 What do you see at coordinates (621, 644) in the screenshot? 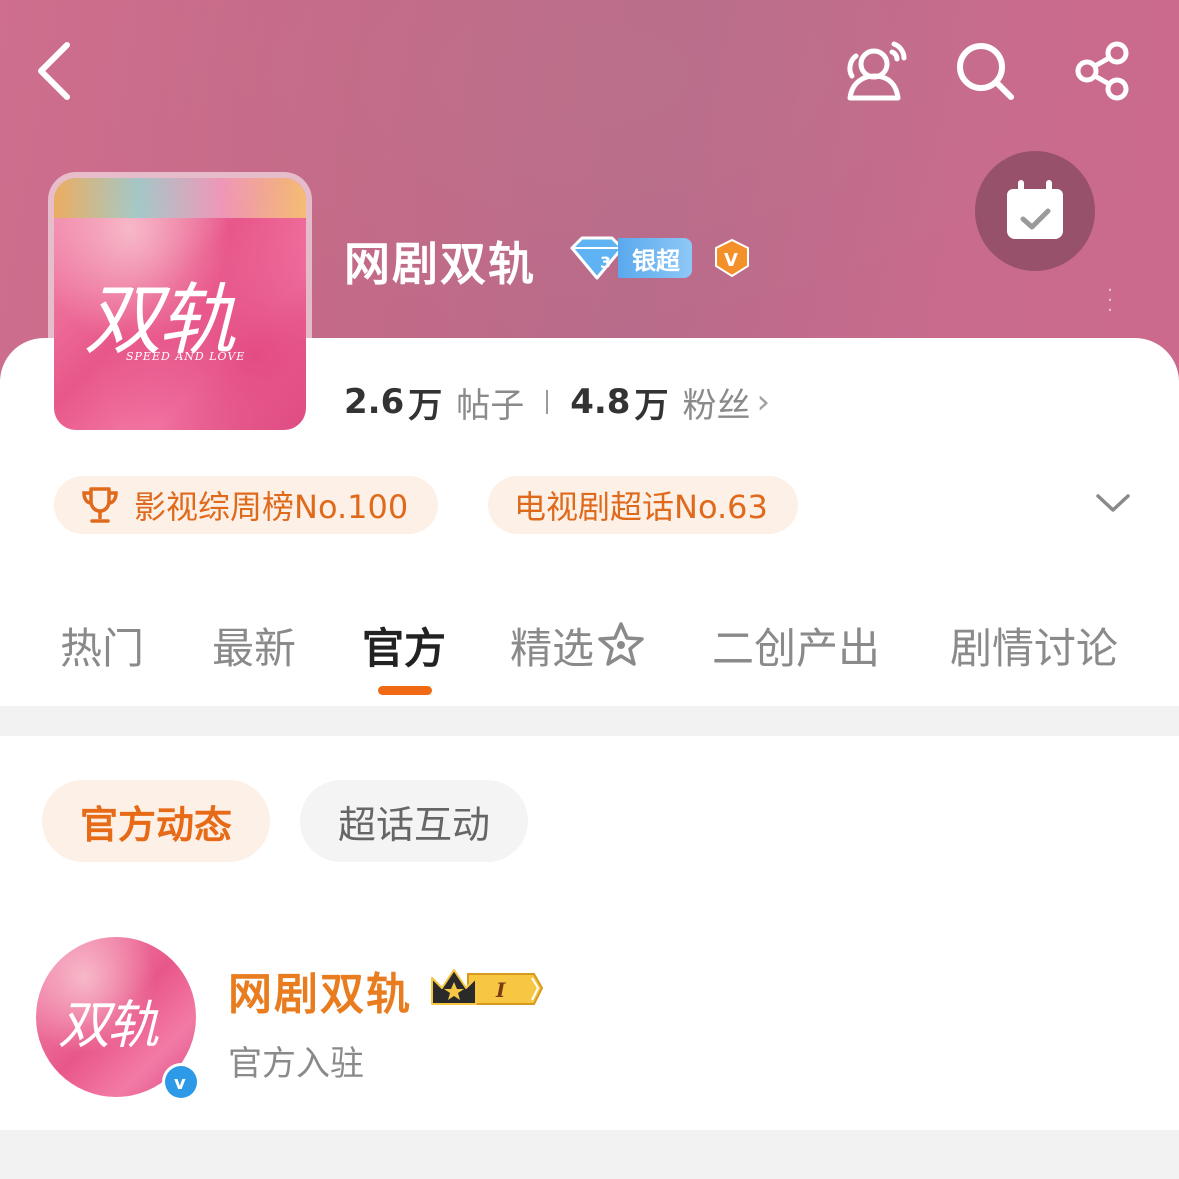
I see `star-icon` at bounding box center [621, 644].